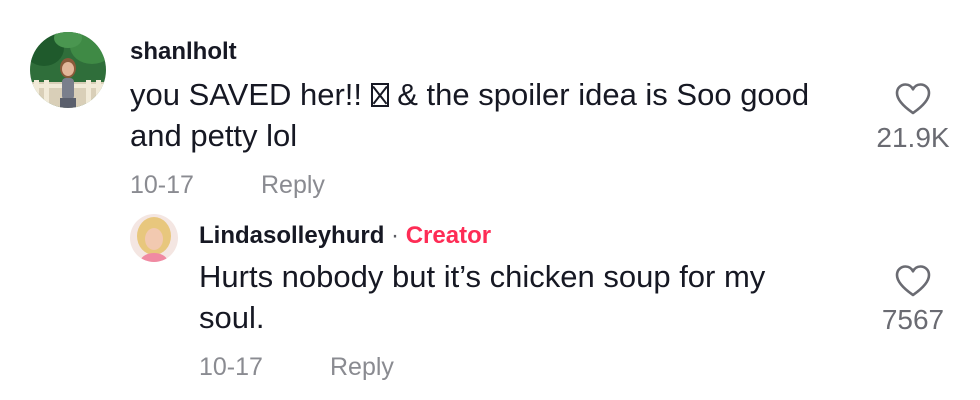 This screenshot has height=400, width=980. What do you see at coordinates (162, 185) in the screenshot?
I see `comment-date: 10-17` at bounding box center [162, 185].